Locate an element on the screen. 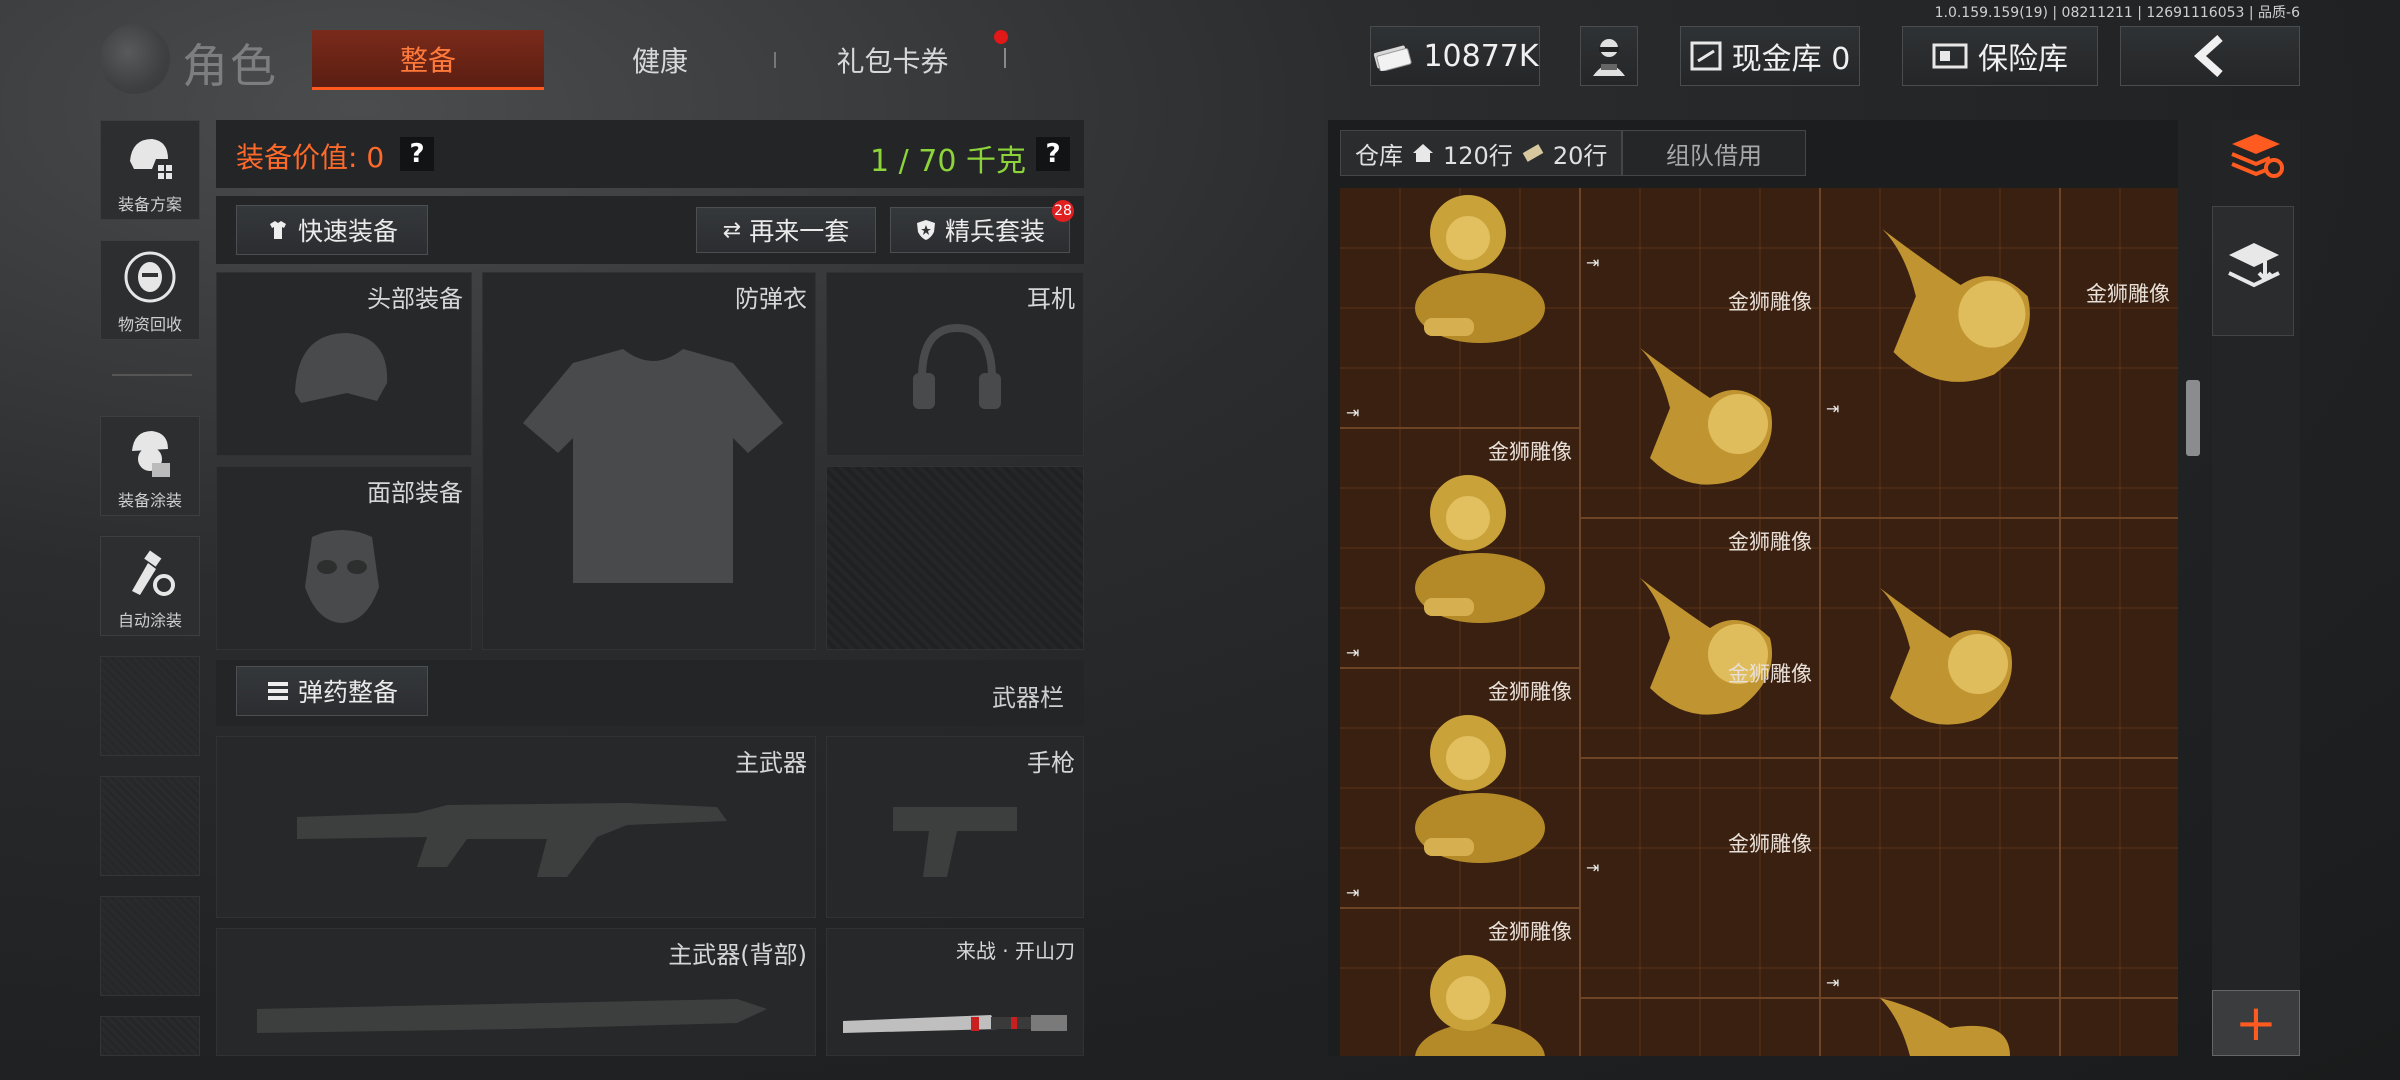 Image resolution: width=2400 pixels, height=1080 pixels. slot-melee: 来战 · 开山刀 is located at coordinates (955, 992).